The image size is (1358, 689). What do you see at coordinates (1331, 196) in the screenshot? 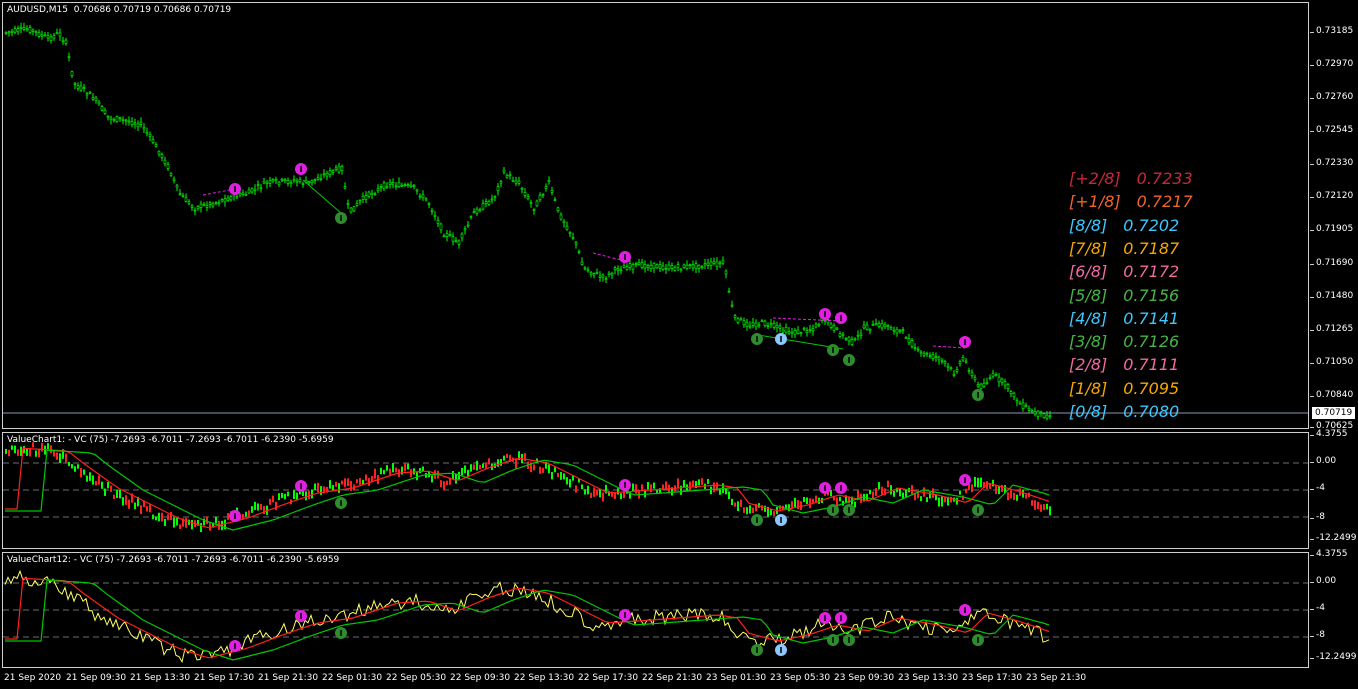
I see `price-tick: 0.72120` at bounding box center [1331, 196].